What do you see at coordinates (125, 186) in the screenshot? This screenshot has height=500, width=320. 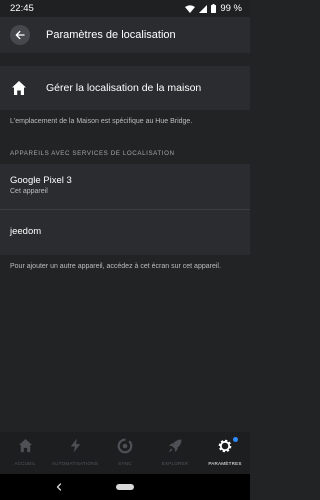 I see `device-row-google-pixel-3: Google Pixel 3 Cet appareil` at bounding box center [125, 186].